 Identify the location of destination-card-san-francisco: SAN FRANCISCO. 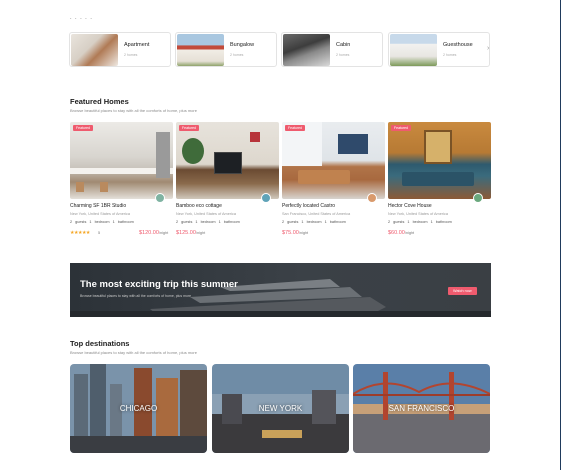
(421, 408).